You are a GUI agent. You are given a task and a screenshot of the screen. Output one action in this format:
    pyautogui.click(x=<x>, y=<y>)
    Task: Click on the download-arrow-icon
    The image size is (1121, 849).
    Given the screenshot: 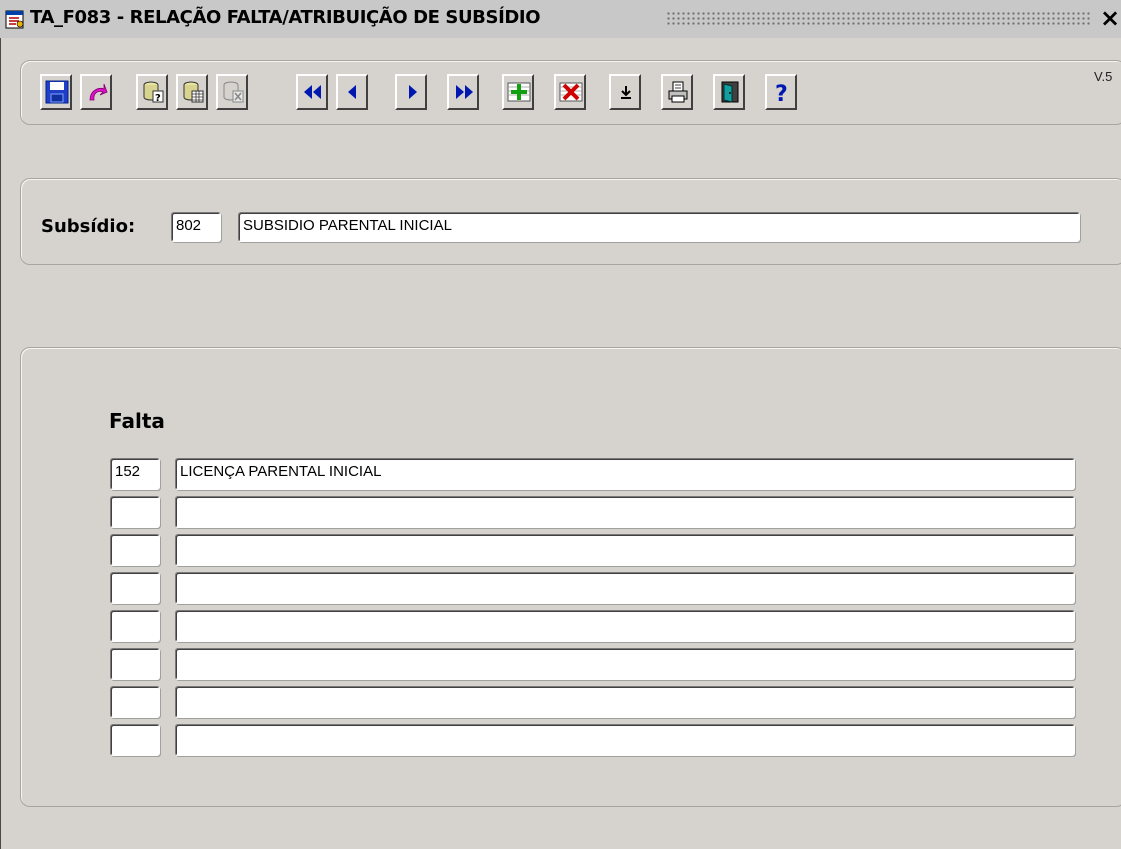 What is the action you would take?
    pyautogui.click(x=626, y=92)
    